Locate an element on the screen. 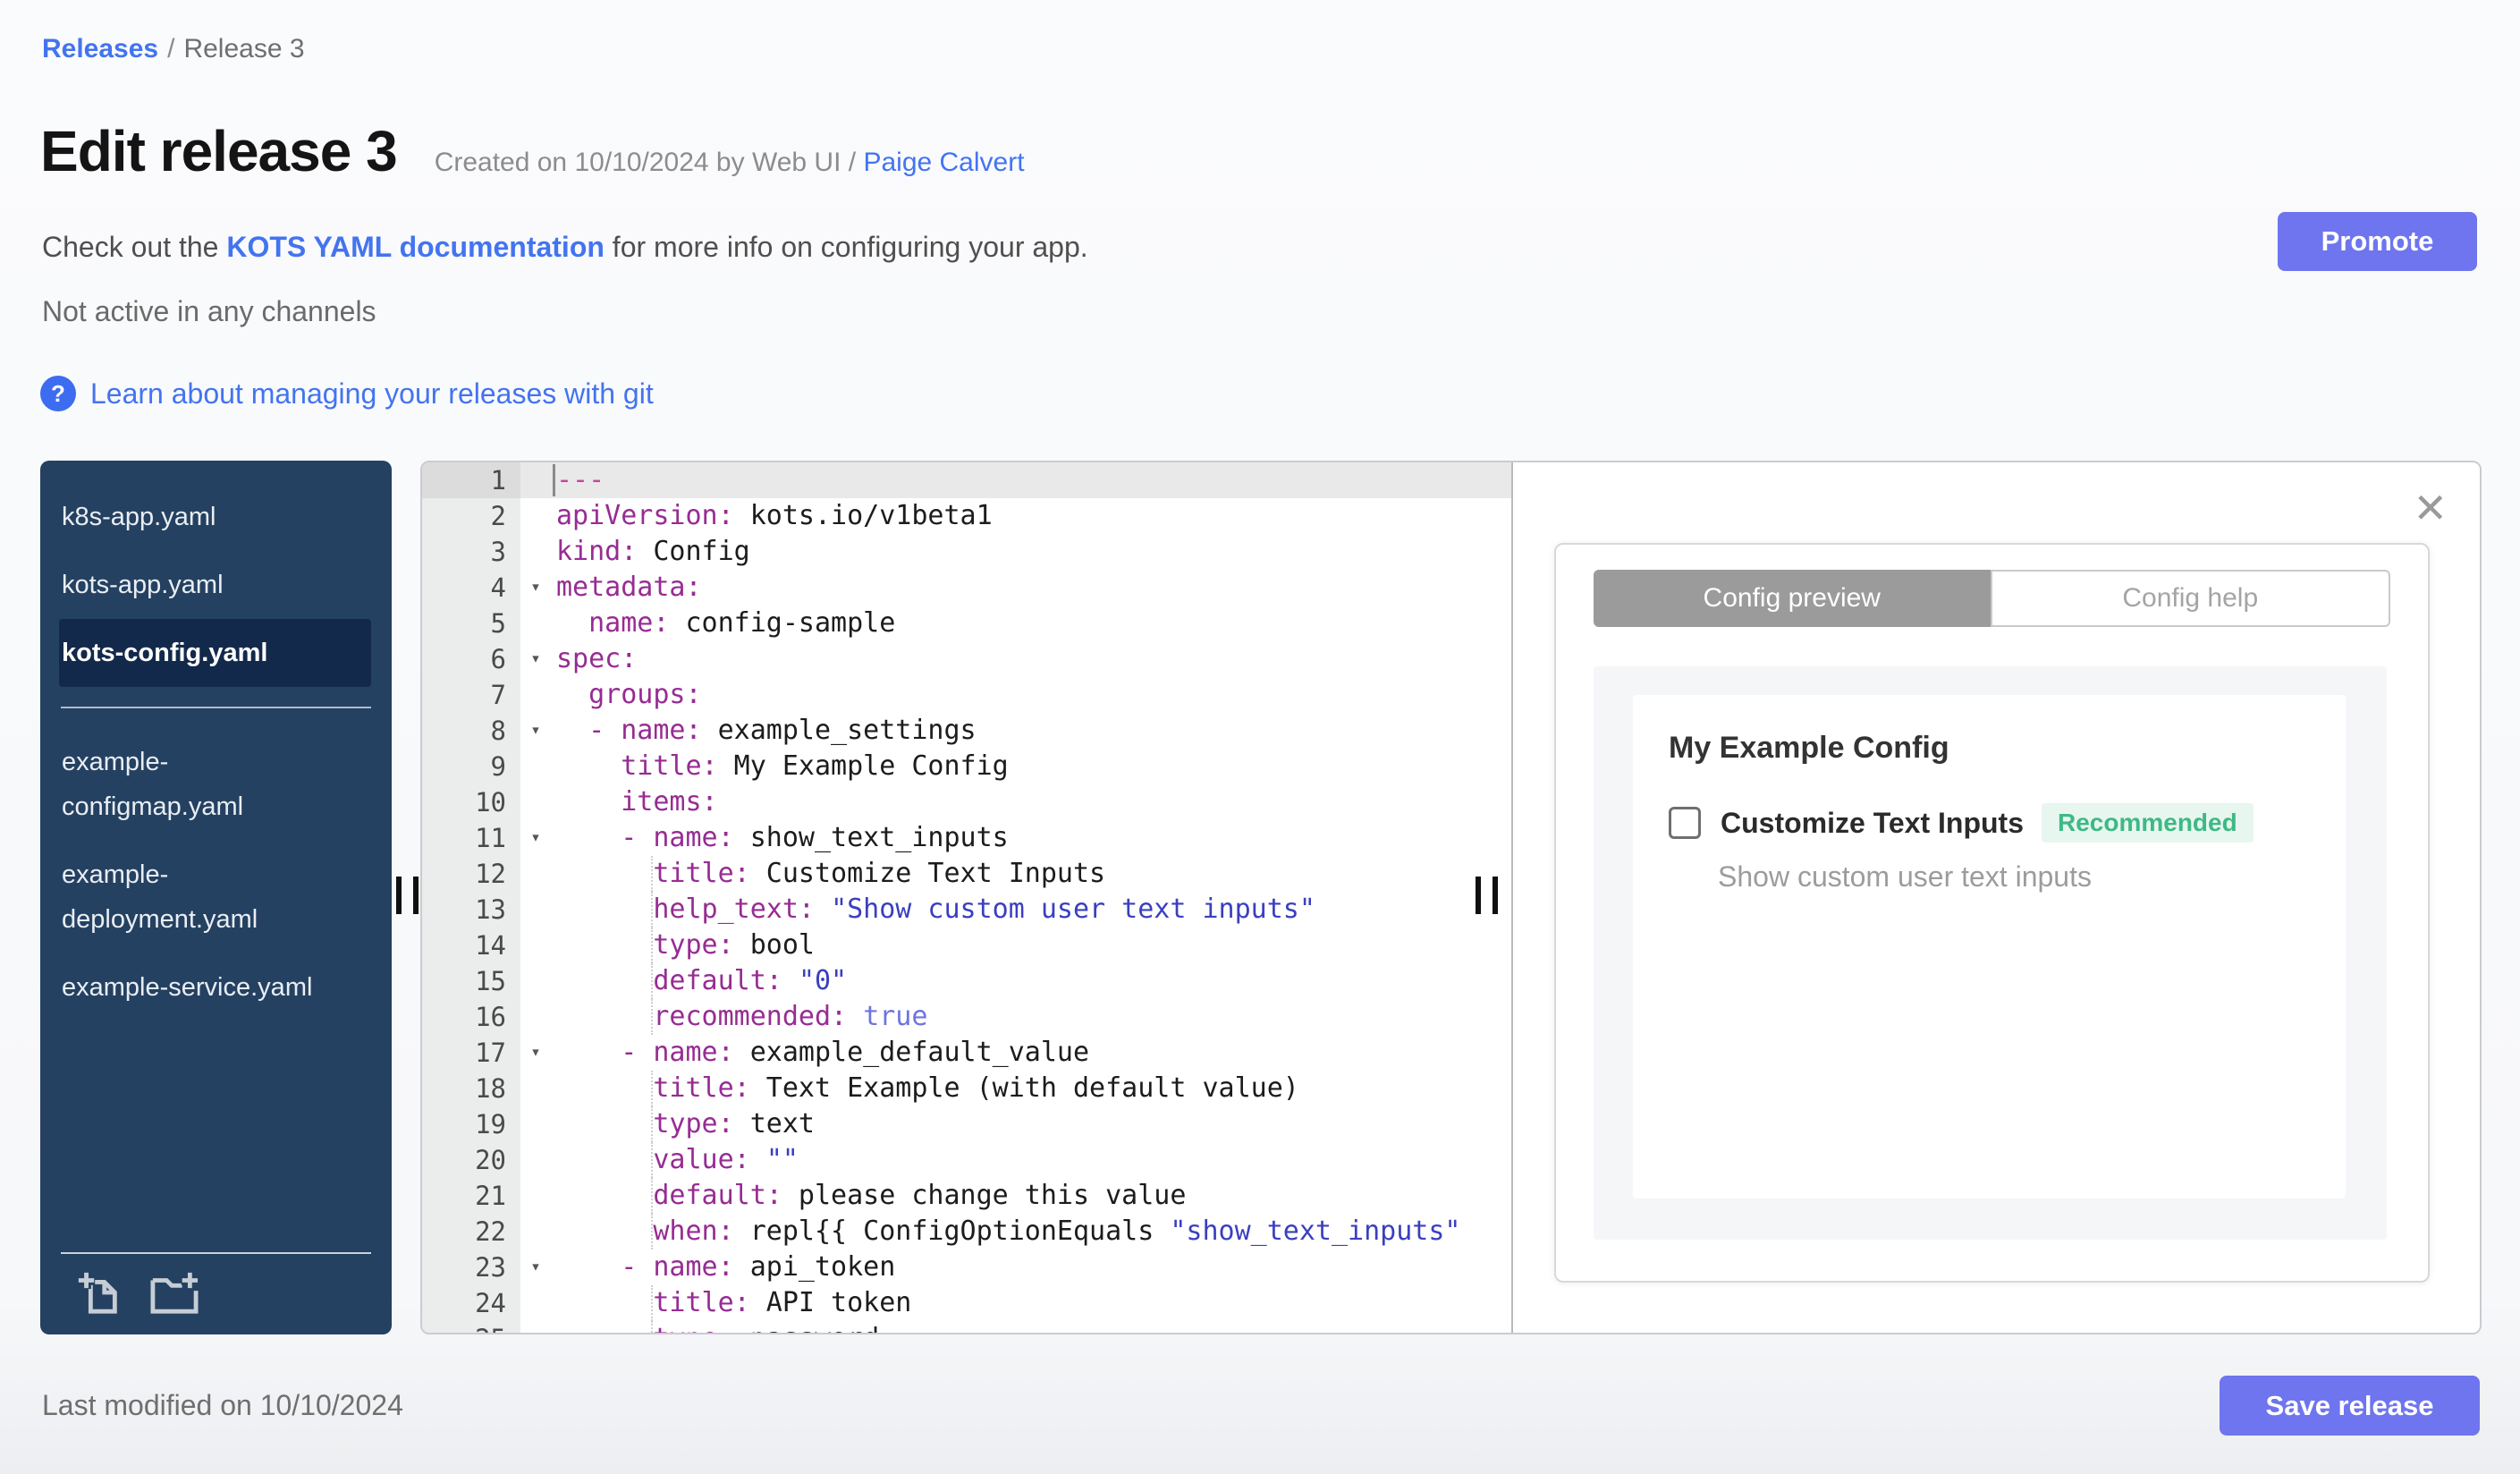  help-icon: ? is located at coordinates (58, 393).